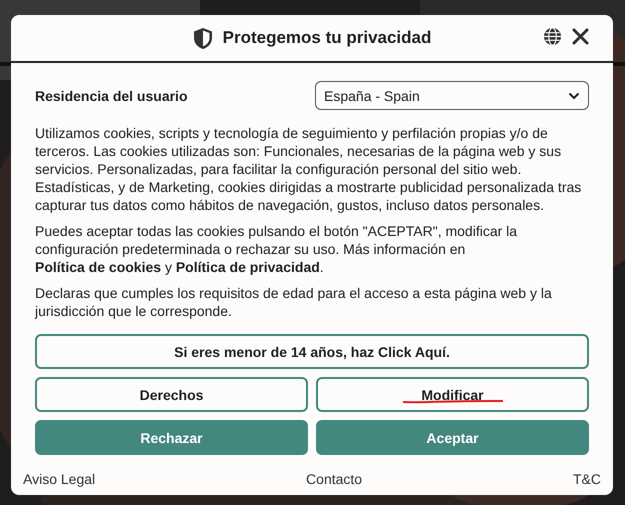  What do you see at coordinates (580, 36) in the screenshot?
I see `close-icon` at bounding box center [580, 36].